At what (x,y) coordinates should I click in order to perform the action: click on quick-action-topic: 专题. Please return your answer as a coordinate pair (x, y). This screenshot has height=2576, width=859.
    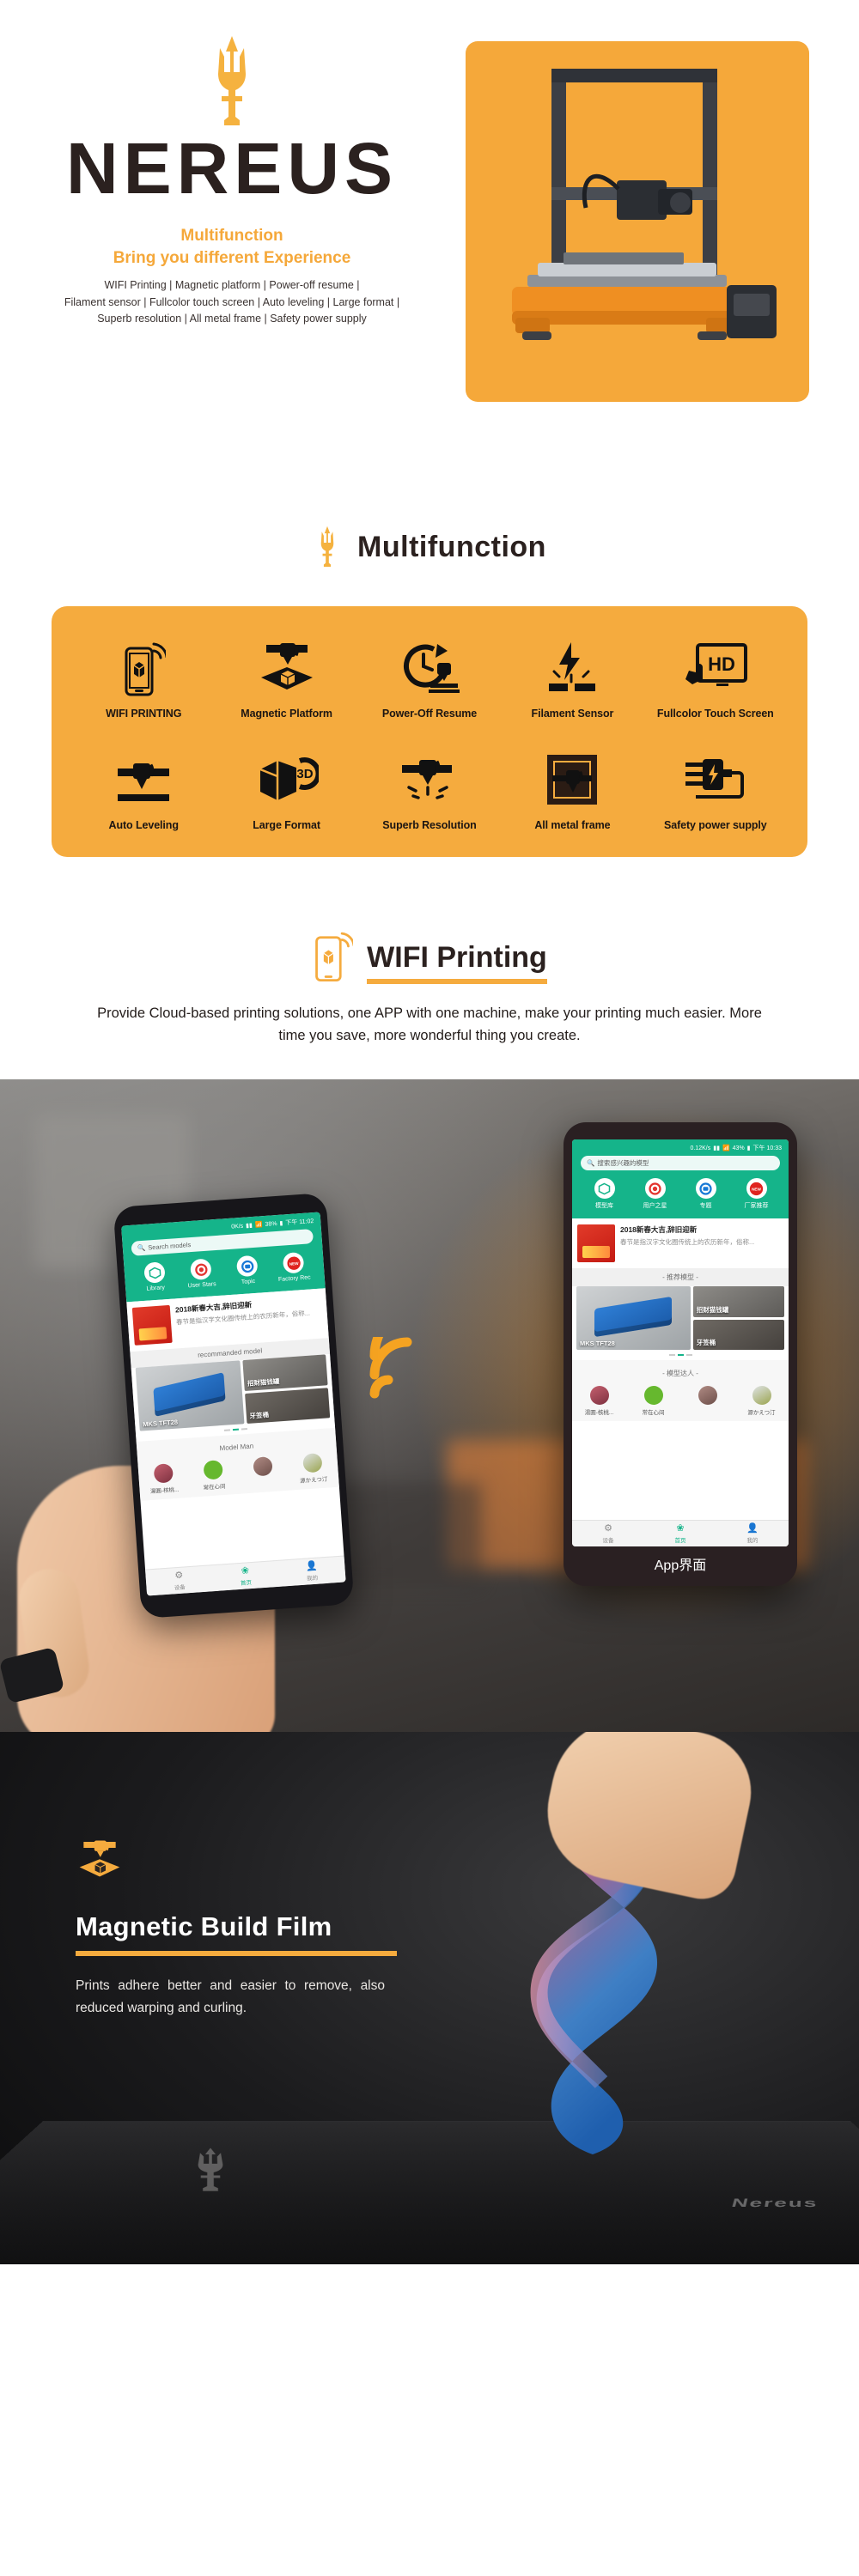
    Looking at the image, I should click on (705, 1194).